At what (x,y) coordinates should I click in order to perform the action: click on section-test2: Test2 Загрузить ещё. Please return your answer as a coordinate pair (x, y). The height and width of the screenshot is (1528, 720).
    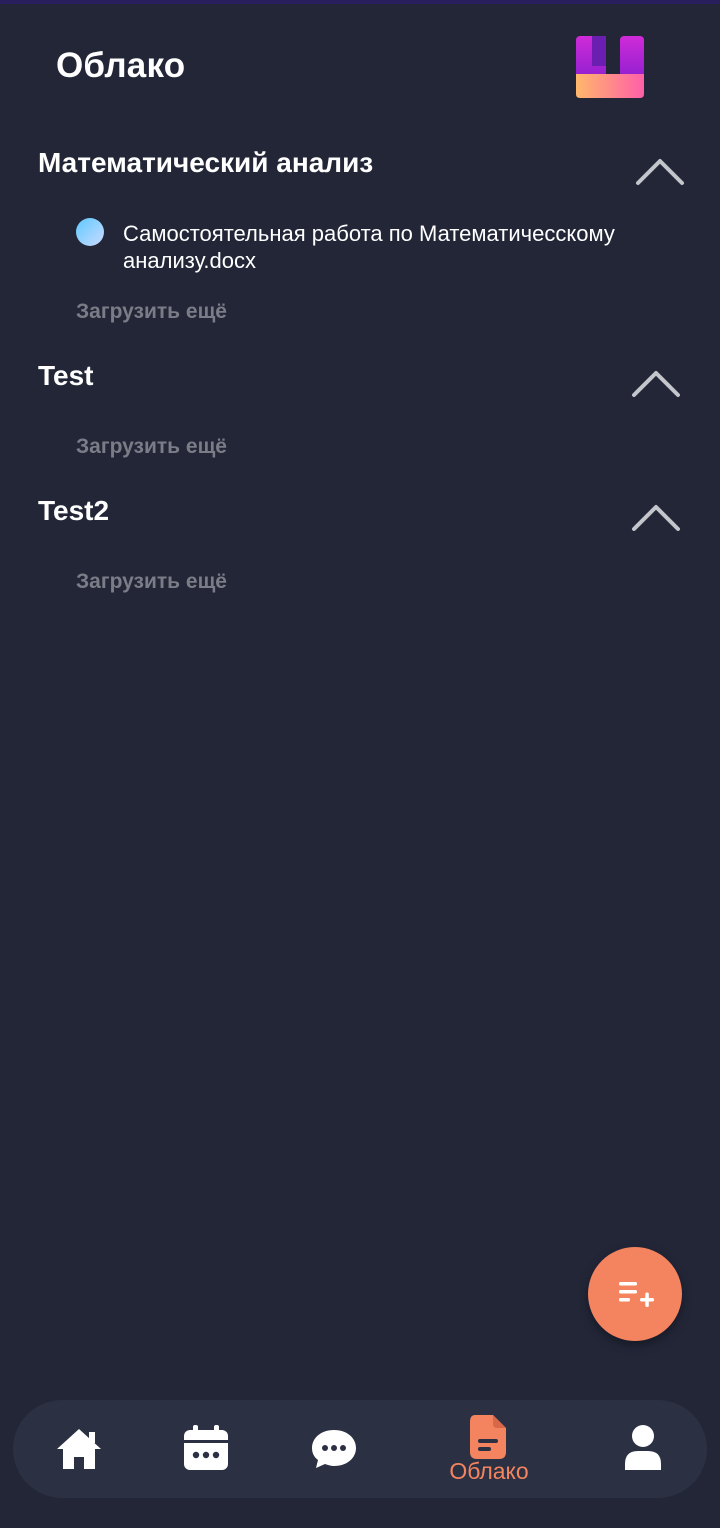
    Looking at the image, I should click on (360, 550).